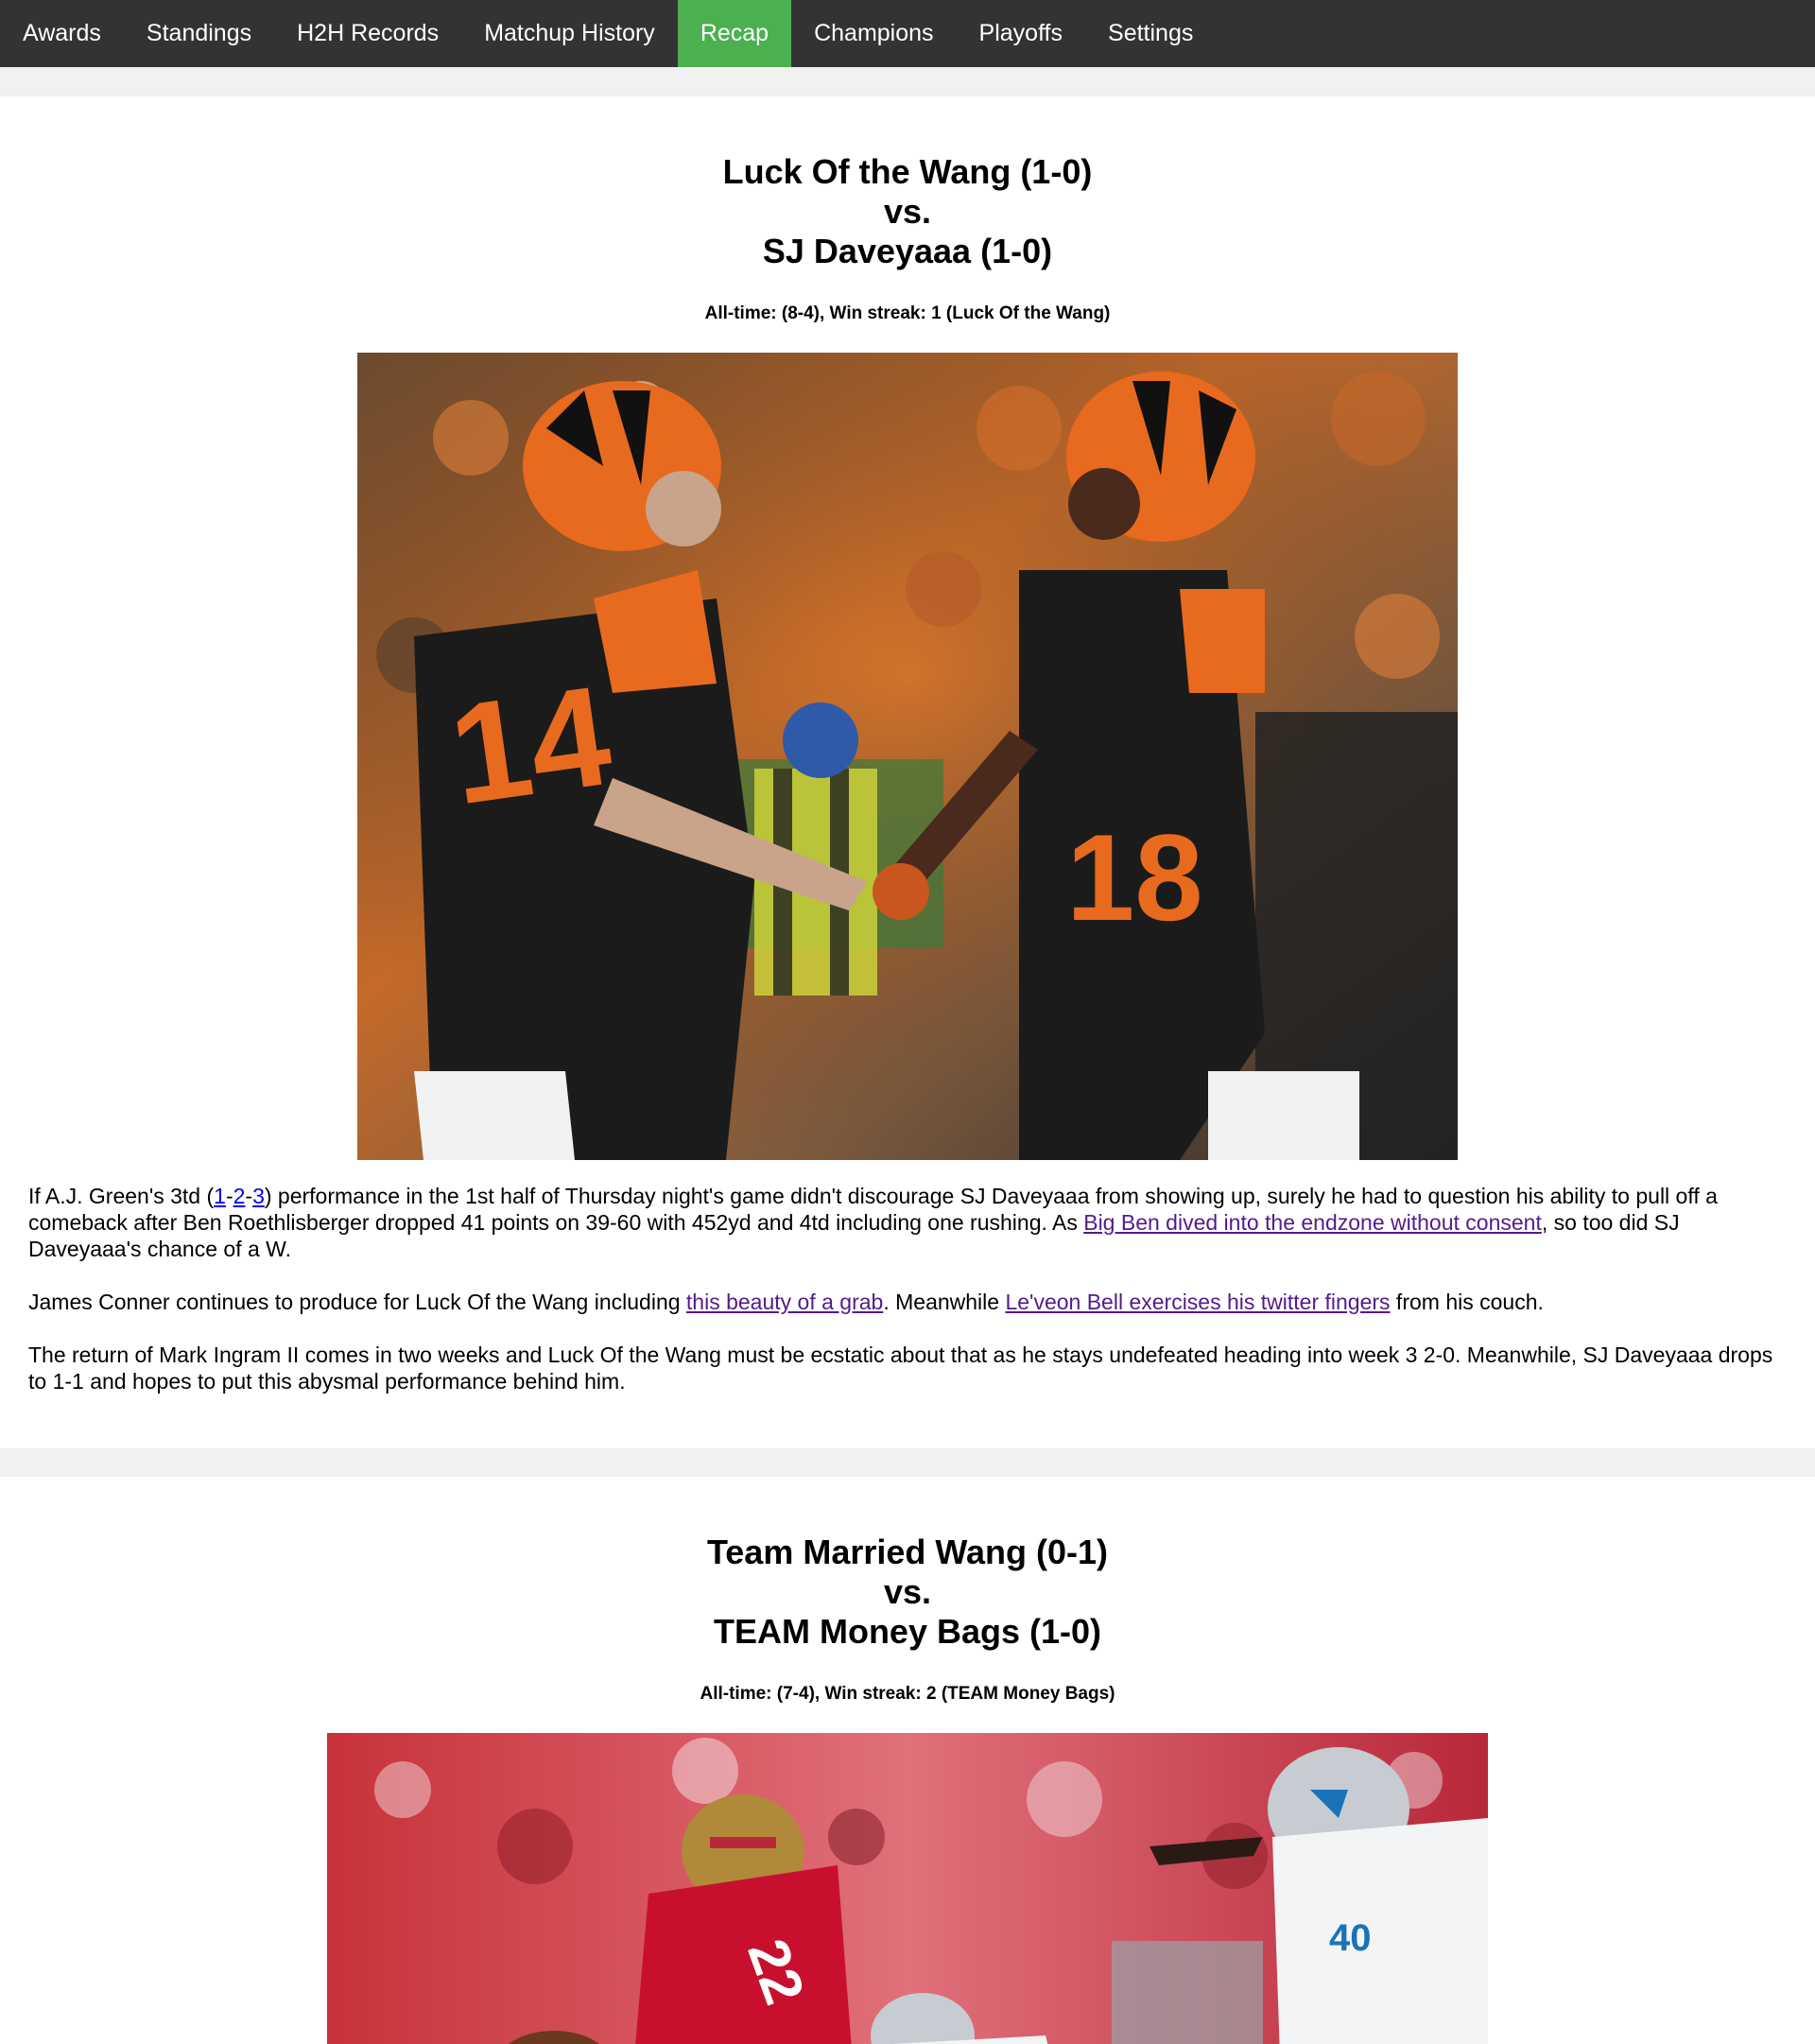  Describe the element at coordinates (239, 1196) in the screenshot. I see `td-link-2: 2` at that location.